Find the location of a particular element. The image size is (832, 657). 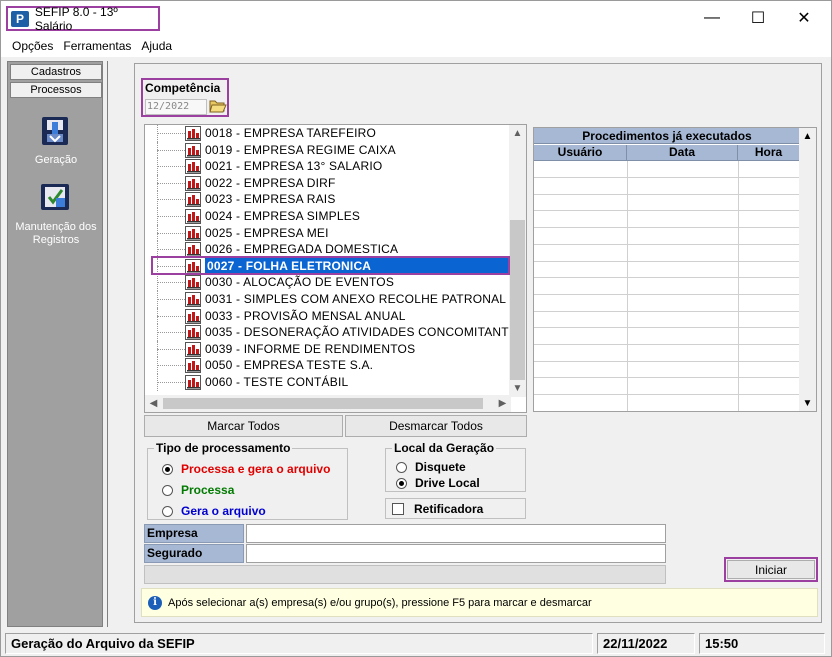

tree-item: 0039 - INFORME DE RENDIMENTOS is located at coordinates (328, 349).